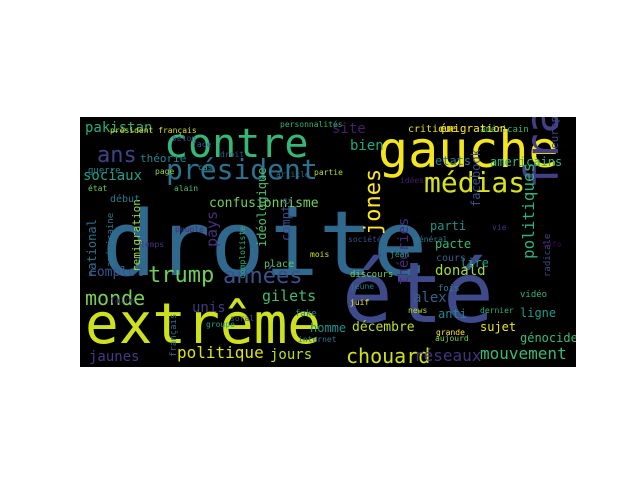  What do you see at coordinates (289, 296) in the screenshot?
I see `word-19: gilets` at bounding box center [289, 296].